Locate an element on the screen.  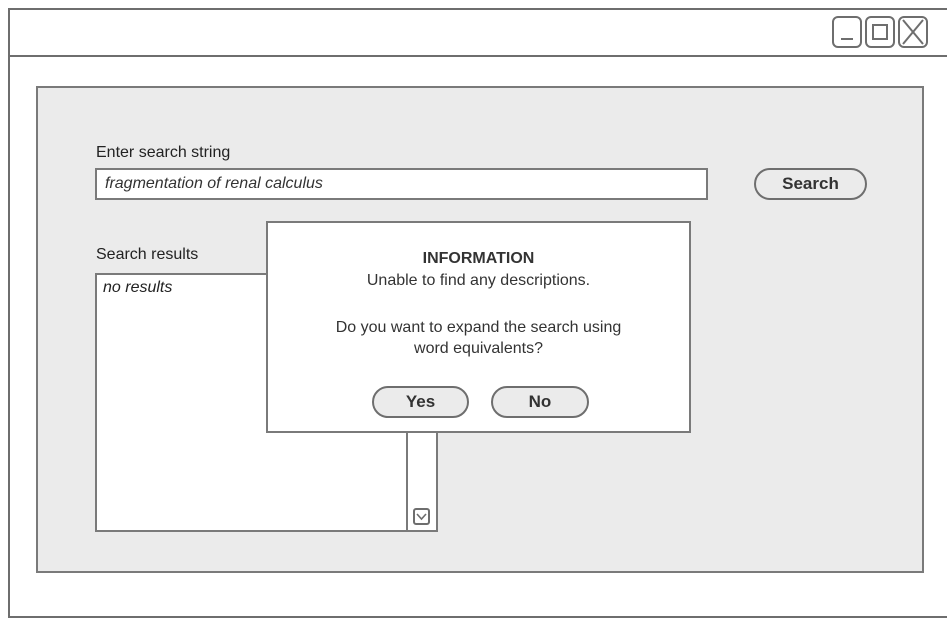
dialog-question-line-2: word equivalents? is located at coordinates (478, 348).